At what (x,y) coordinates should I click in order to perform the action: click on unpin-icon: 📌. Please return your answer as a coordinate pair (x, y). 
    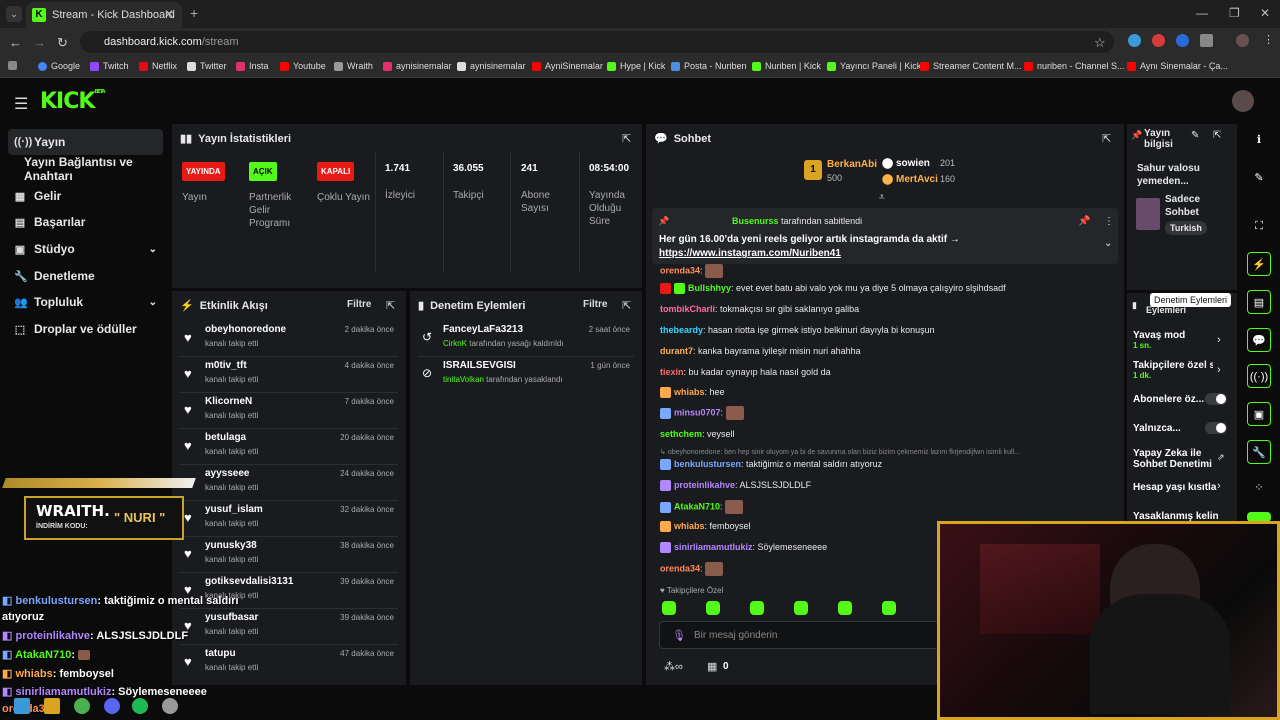
    Looking at the image, I should click on (1084, 221).